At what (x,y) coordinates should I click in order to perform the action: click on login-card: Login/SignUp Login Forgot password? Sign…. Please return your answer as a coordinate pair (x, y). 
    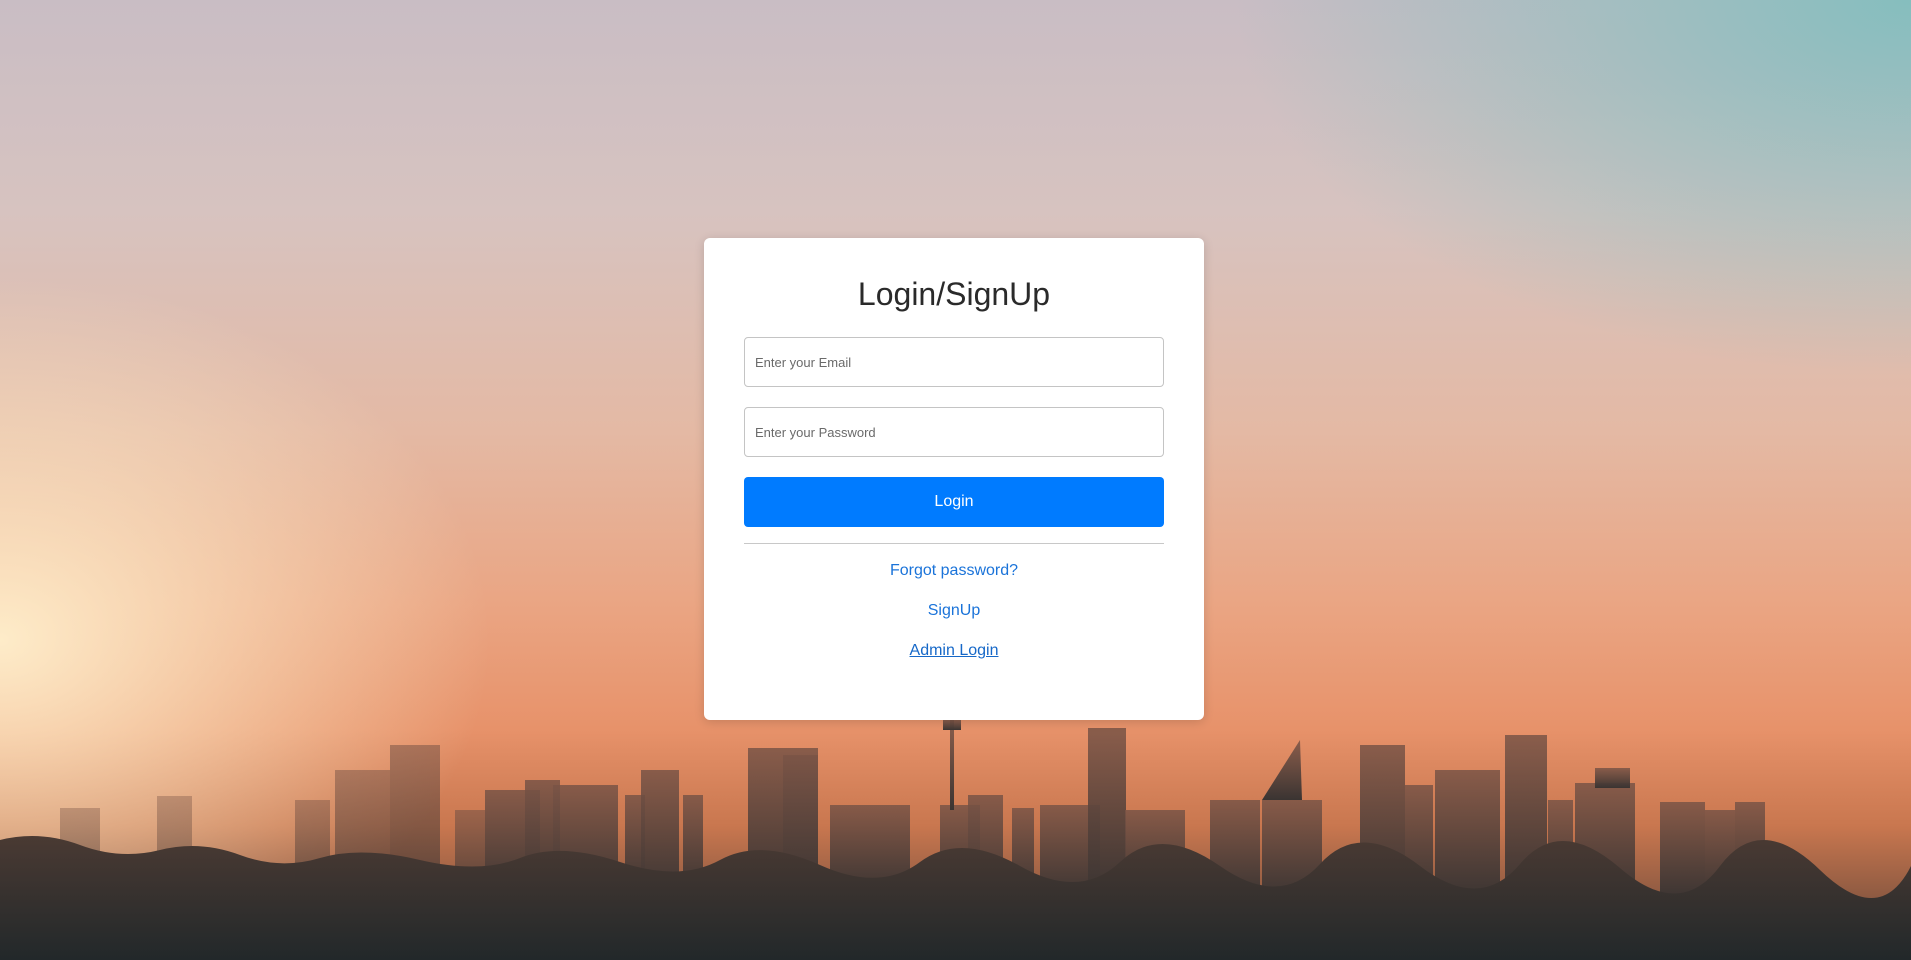
    Looking at the image, I should click on (954, 479).